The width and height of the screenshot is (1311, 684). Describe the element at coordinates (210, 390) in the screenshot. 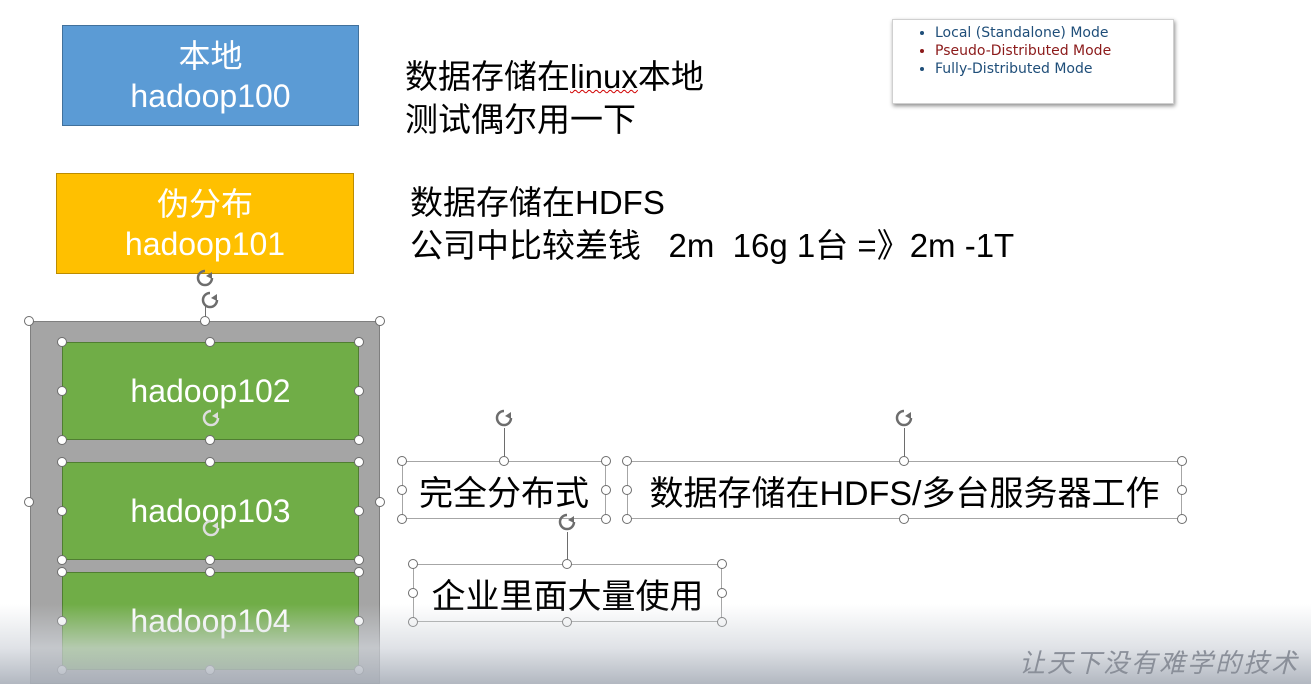

I see `cluster-node-label: hadoop102` at that location.